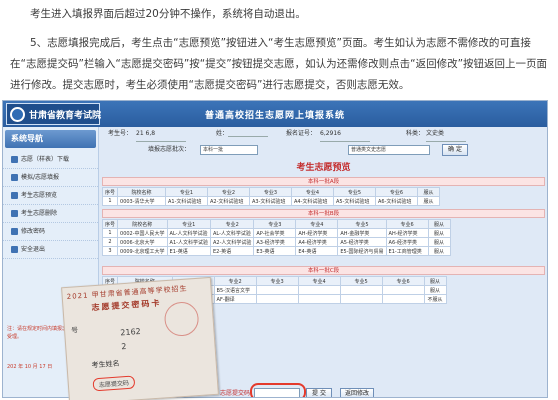 This screenshot has width=558, height=400. I want to click on card-number: 2162, so click(131, 332).